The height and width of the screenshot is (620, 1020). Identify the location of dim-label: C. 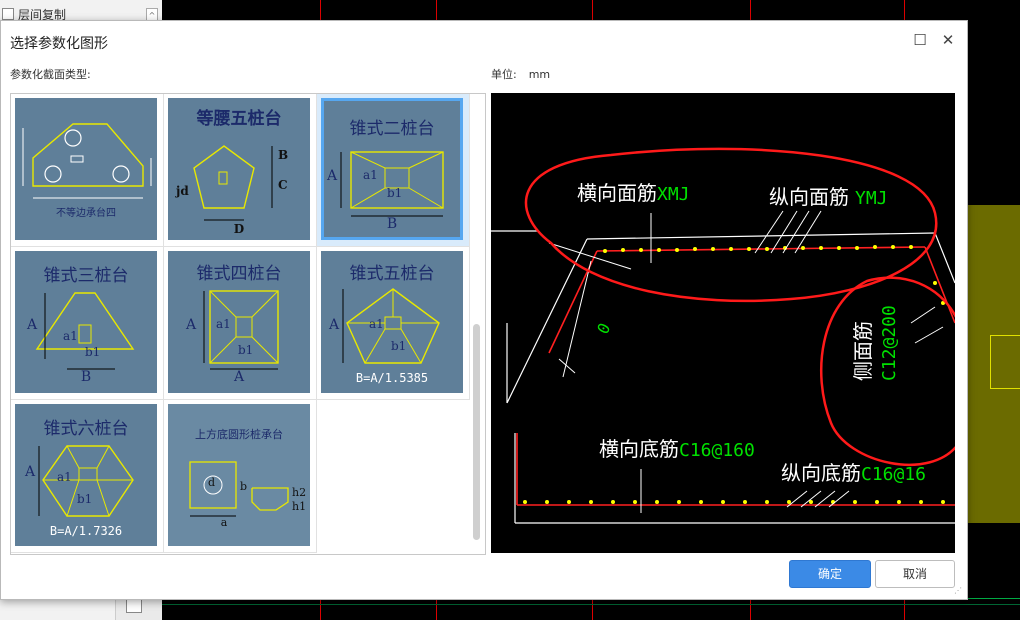
(283, 185).